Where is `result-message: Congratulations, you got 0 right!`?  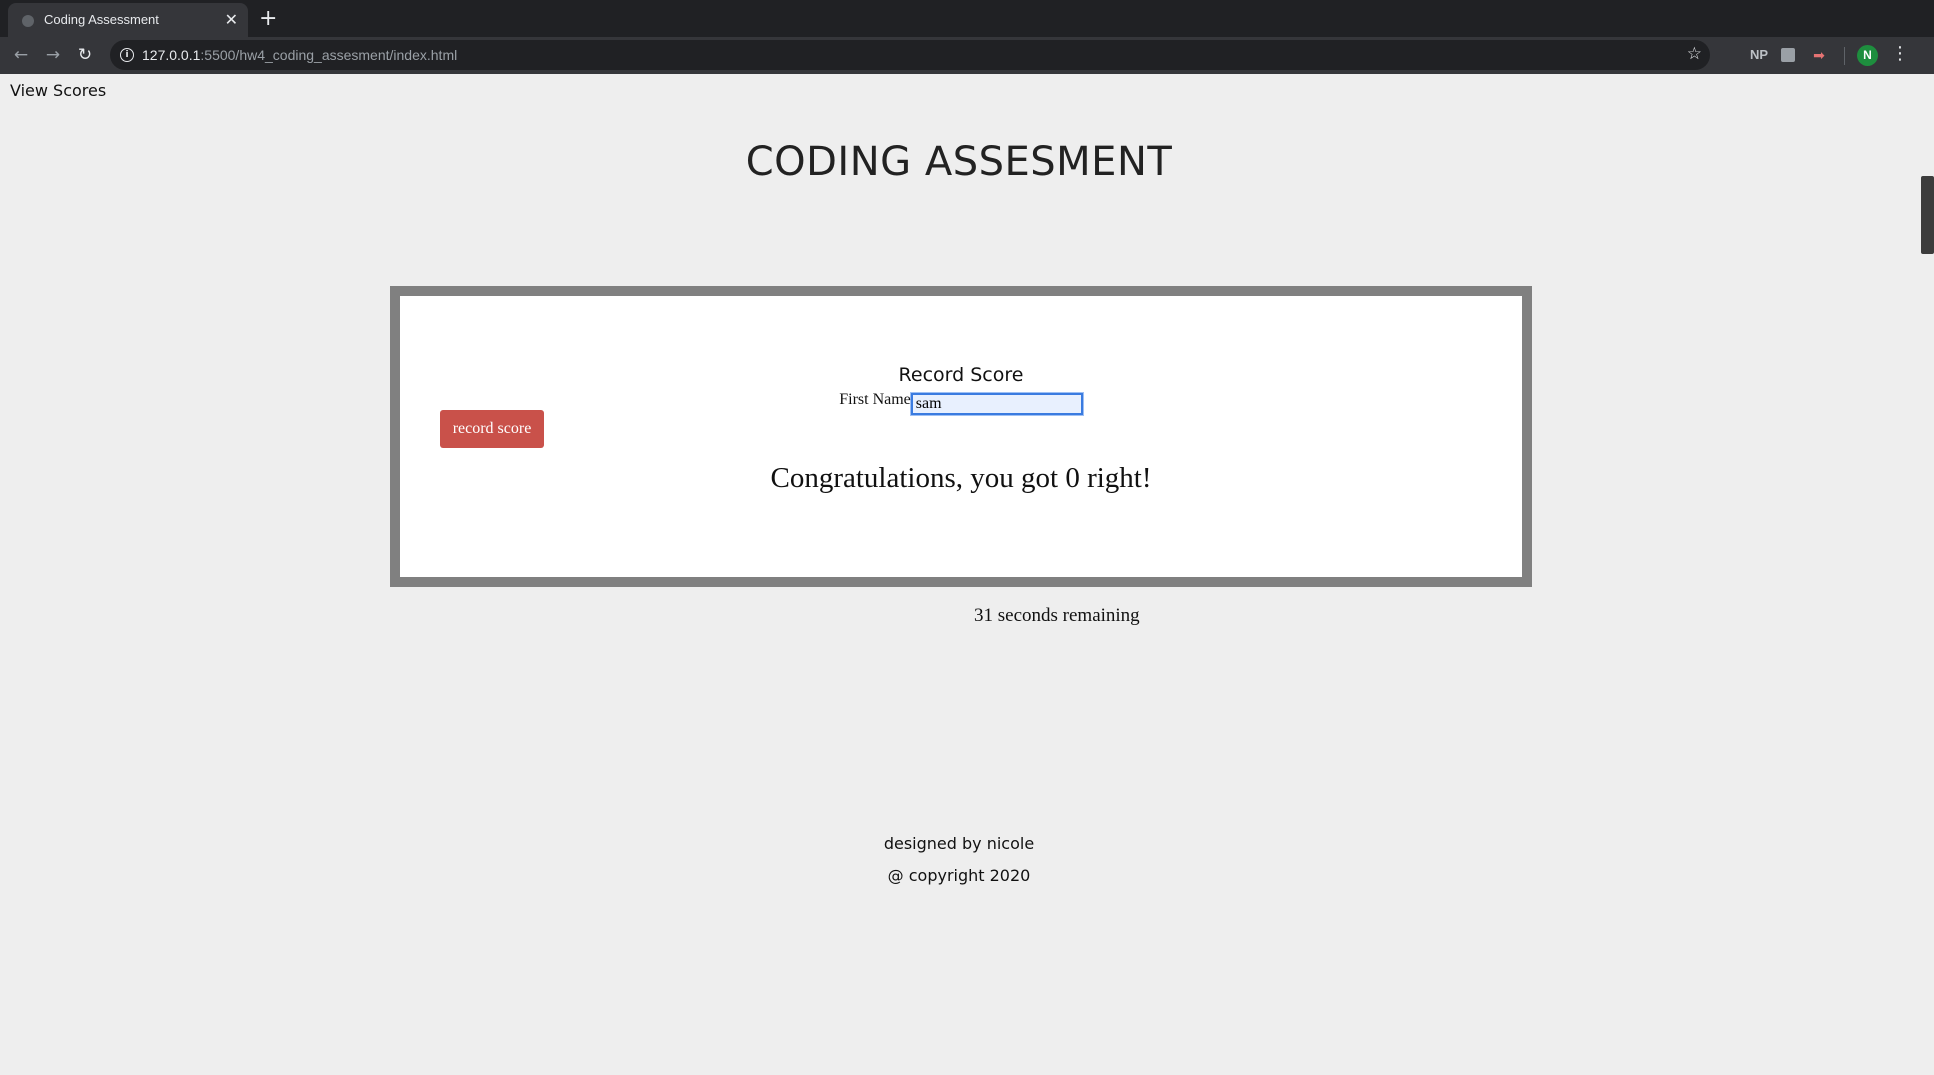
result-message: Congratulations, you got 0 right! is located at coordinates (961, 478).